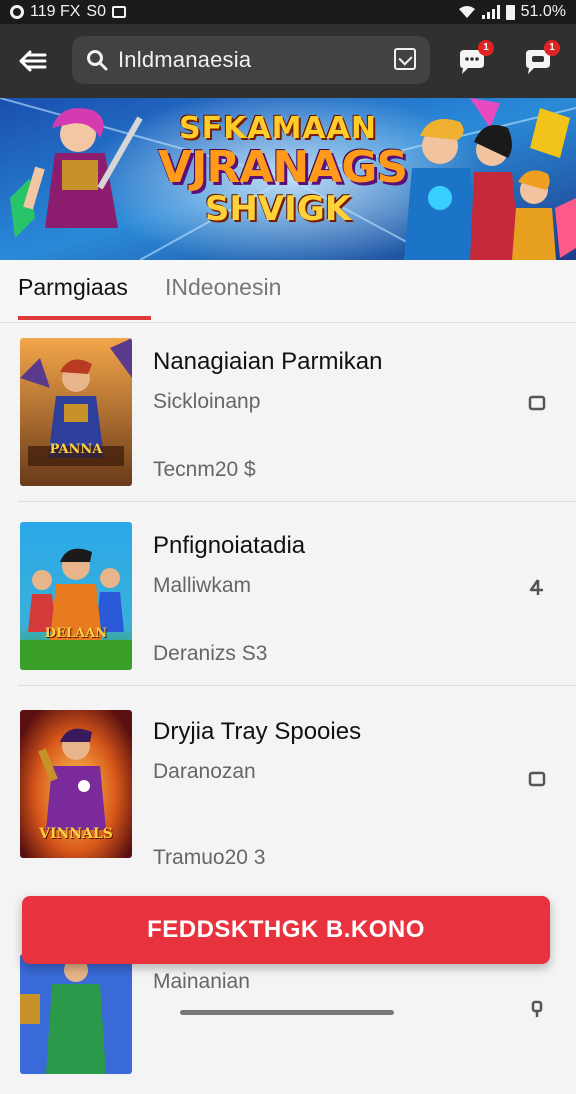 The height and width of the screenshot is (1094, 576). What do you see at coordinates (204, 469) in the screenshot?
I see `item-price: Tecnm20 $` at bounding box center [204, 469].